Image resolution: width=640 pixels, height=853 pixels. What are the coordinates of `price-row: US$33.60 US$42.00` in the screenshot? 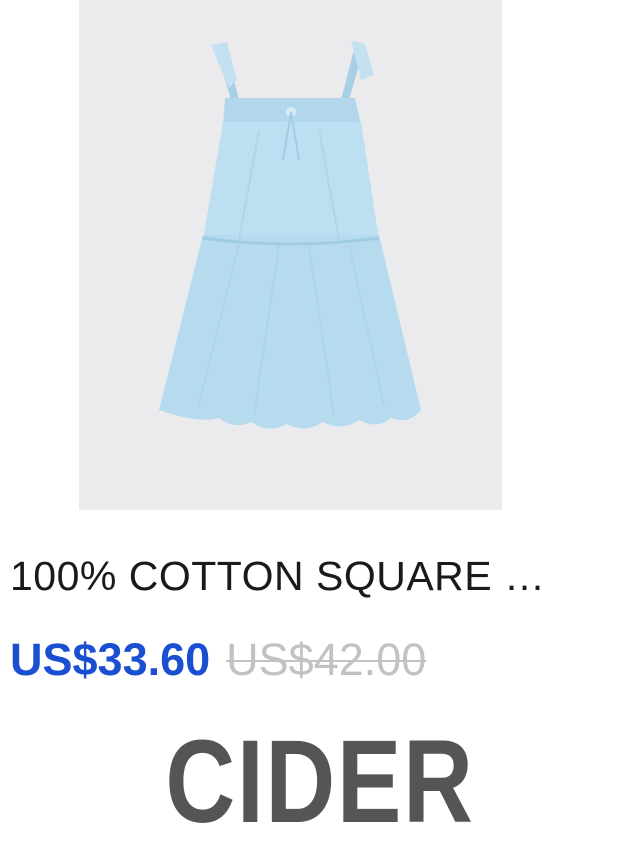 It's located at (218, 660).